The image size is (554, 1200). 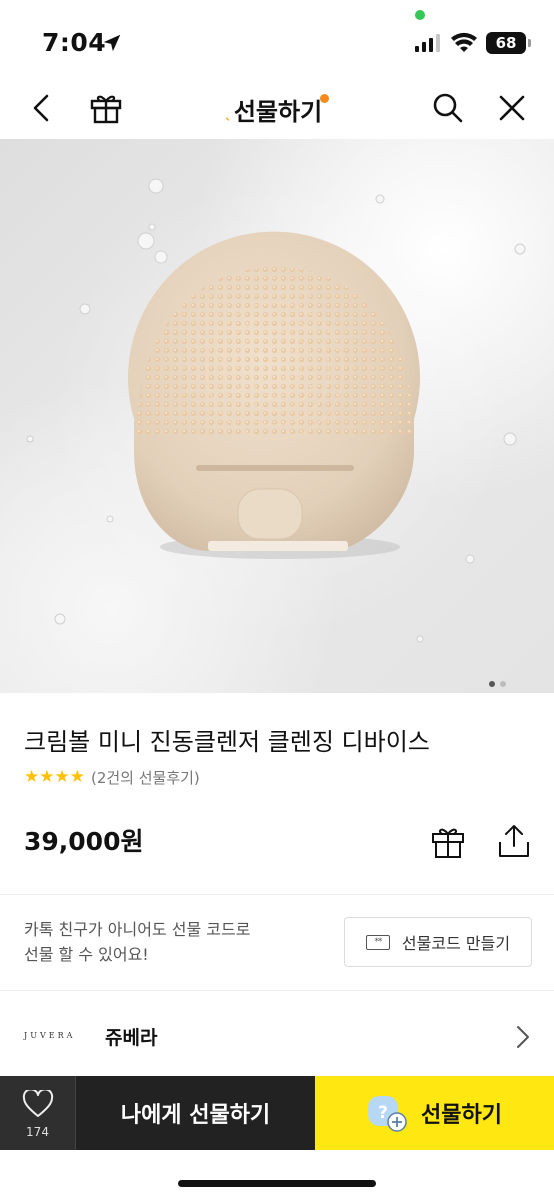 I want to click on brand-sparkle-icon: ˎ, so click(x=228, y=113).